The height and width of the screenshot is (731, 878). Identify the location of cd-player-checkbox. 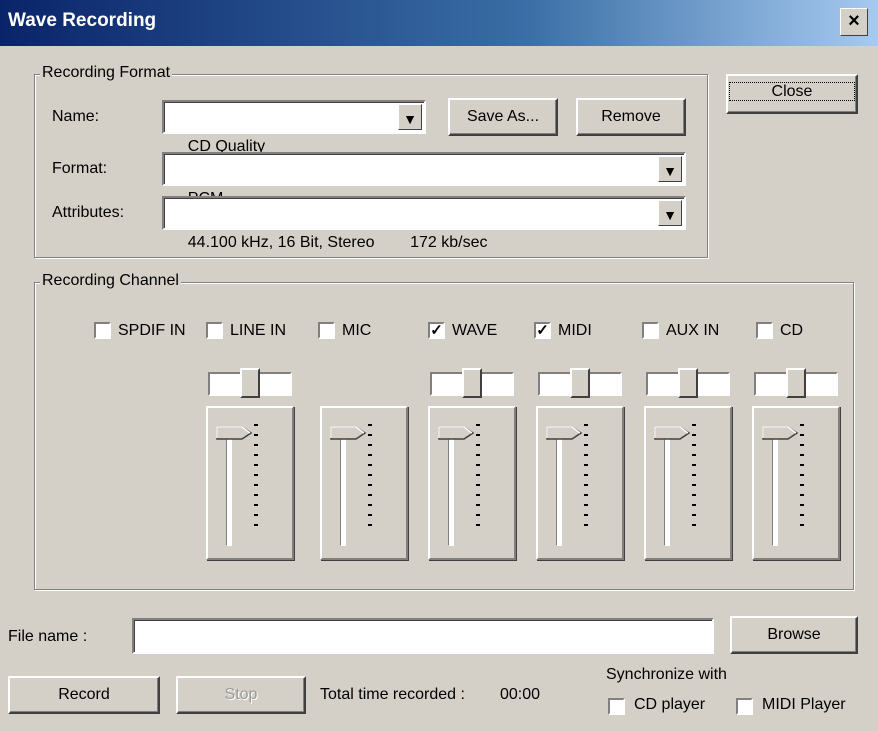
(616, 706).